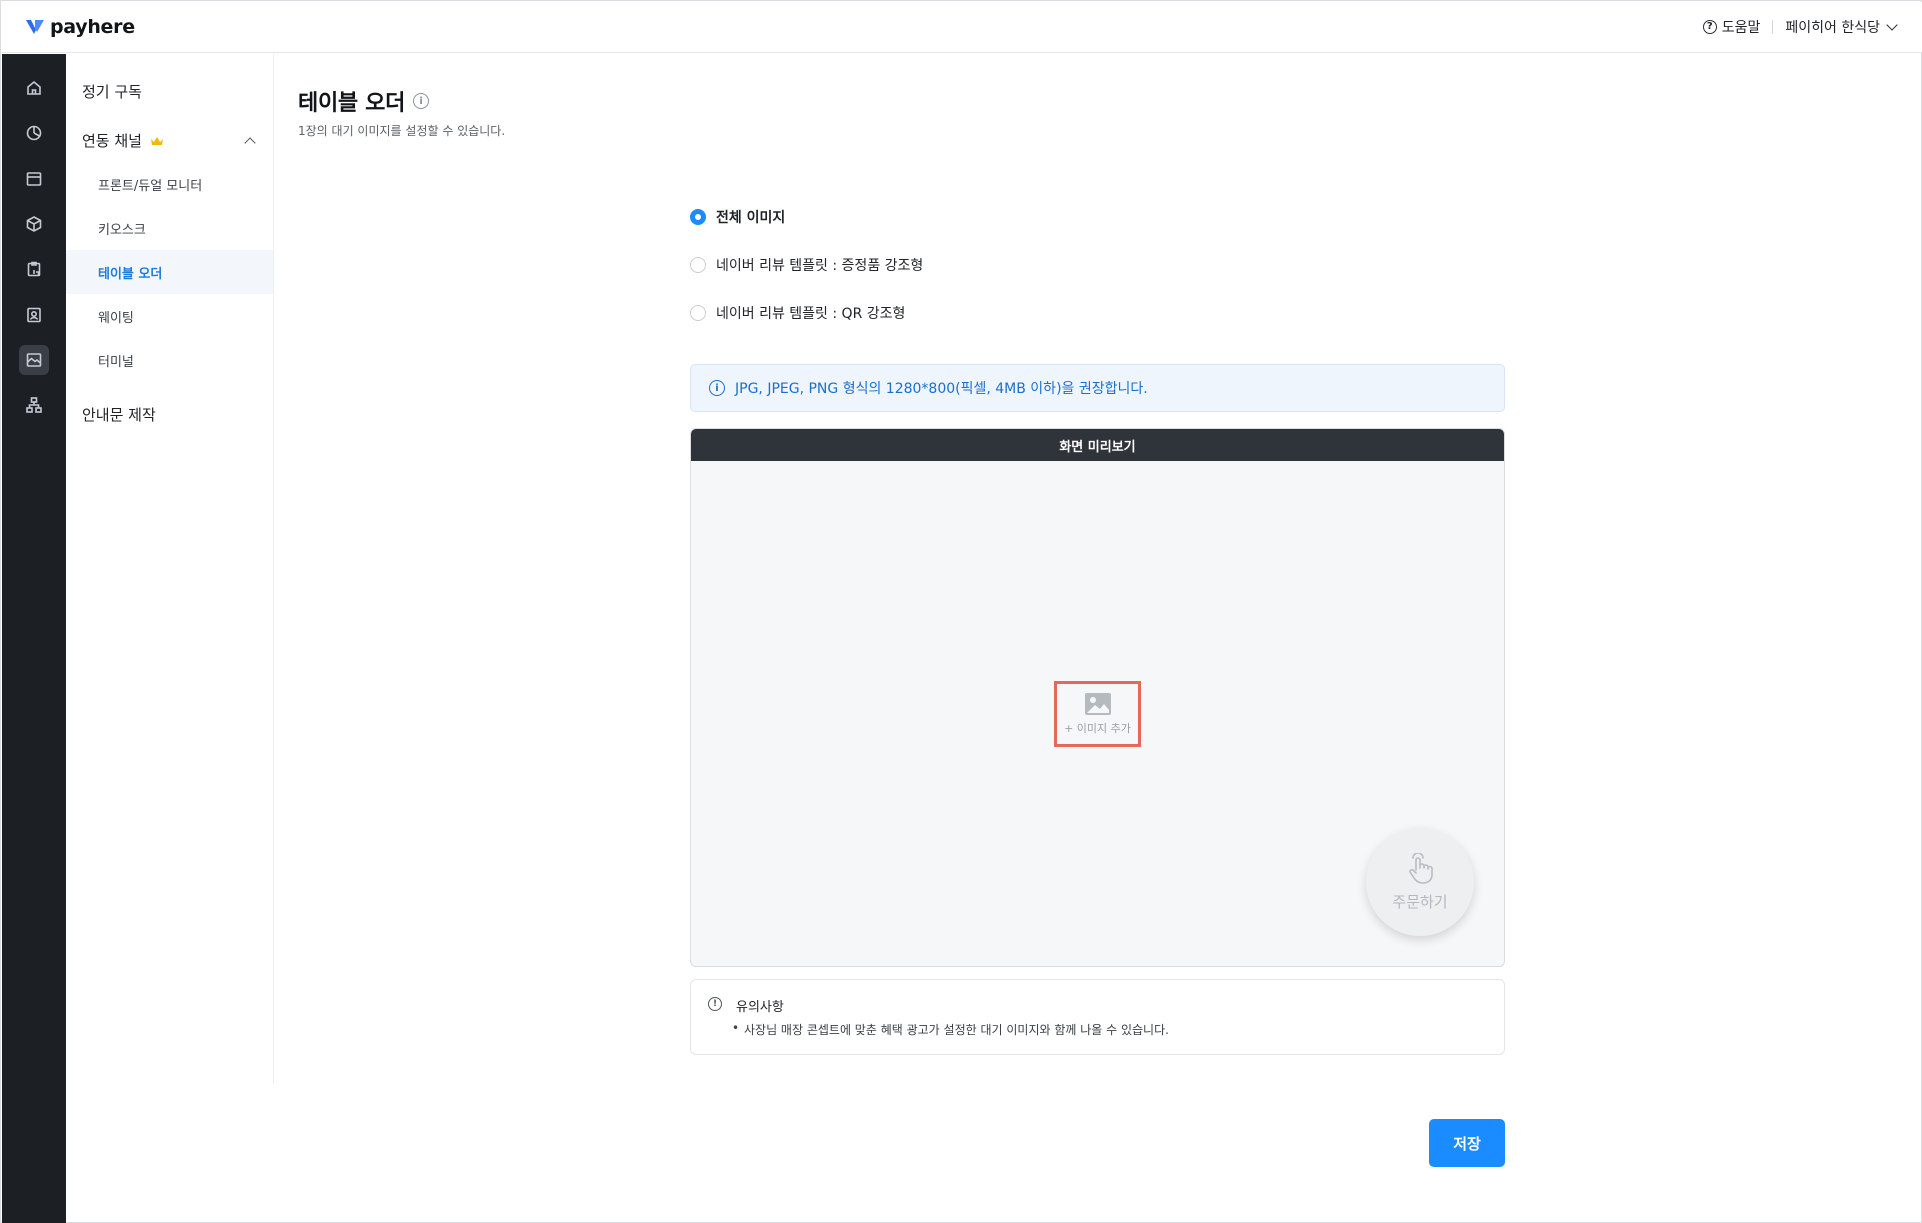  Describe the element at coordinates (1421, 868) in the screenshot. I see `tap-hand-icon` at that location.